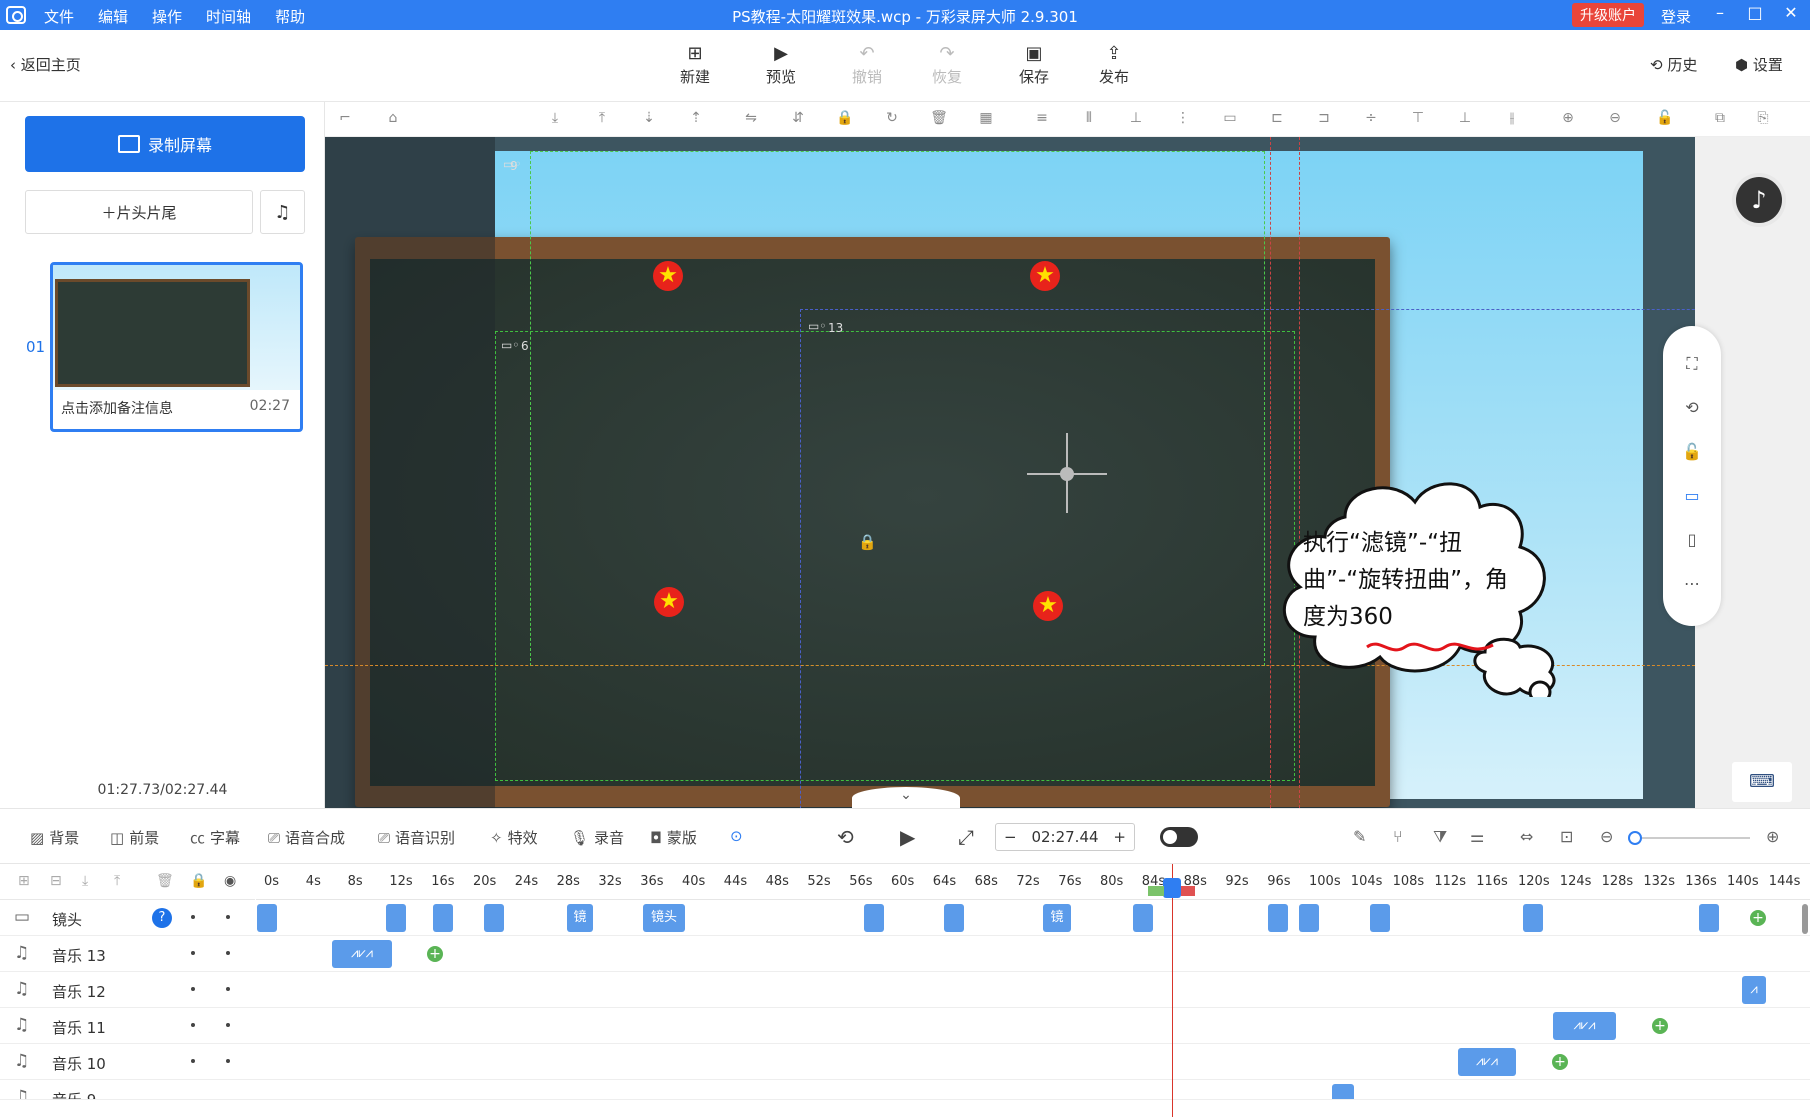  Describe the element at coordinates (845, 837) in the screenshot. I see `rewind-button: ⟲` at that location.